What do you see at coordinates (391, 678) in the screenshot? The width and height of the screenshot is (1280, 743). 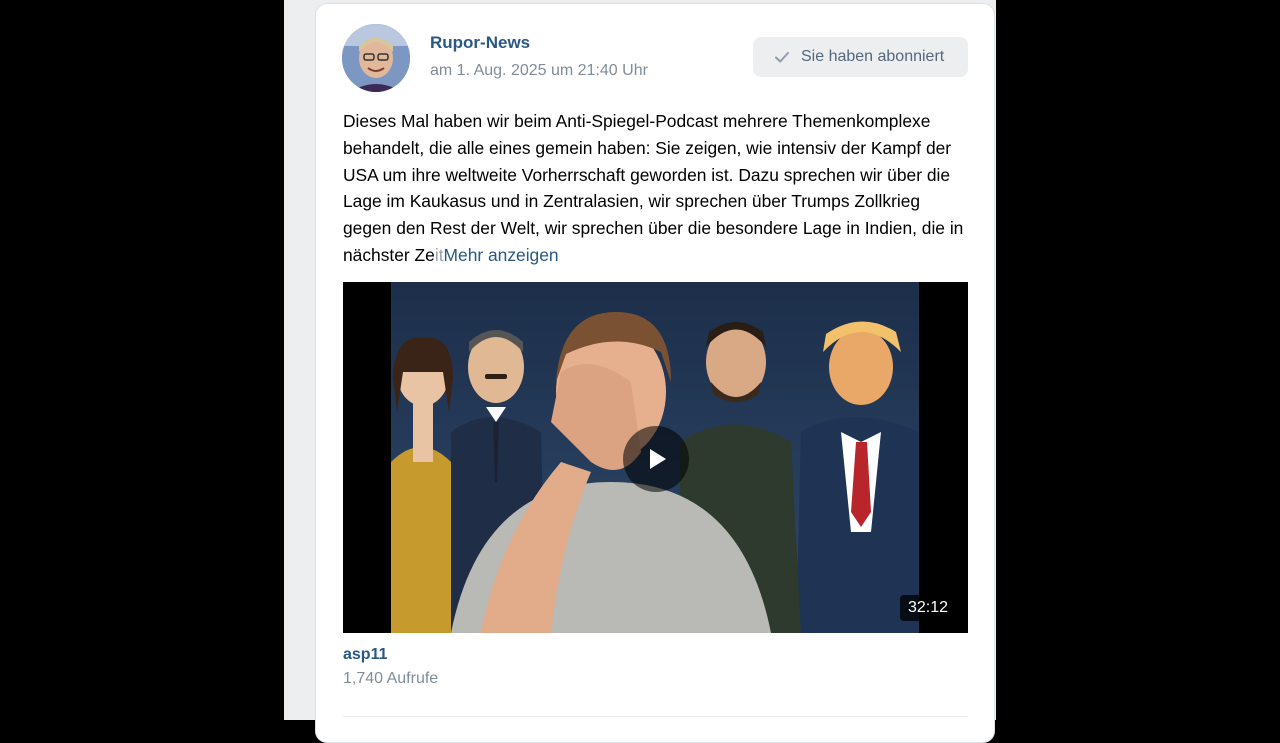 I see `video-views: 1,740 Aufrufe` at bounding box center [391, 678].